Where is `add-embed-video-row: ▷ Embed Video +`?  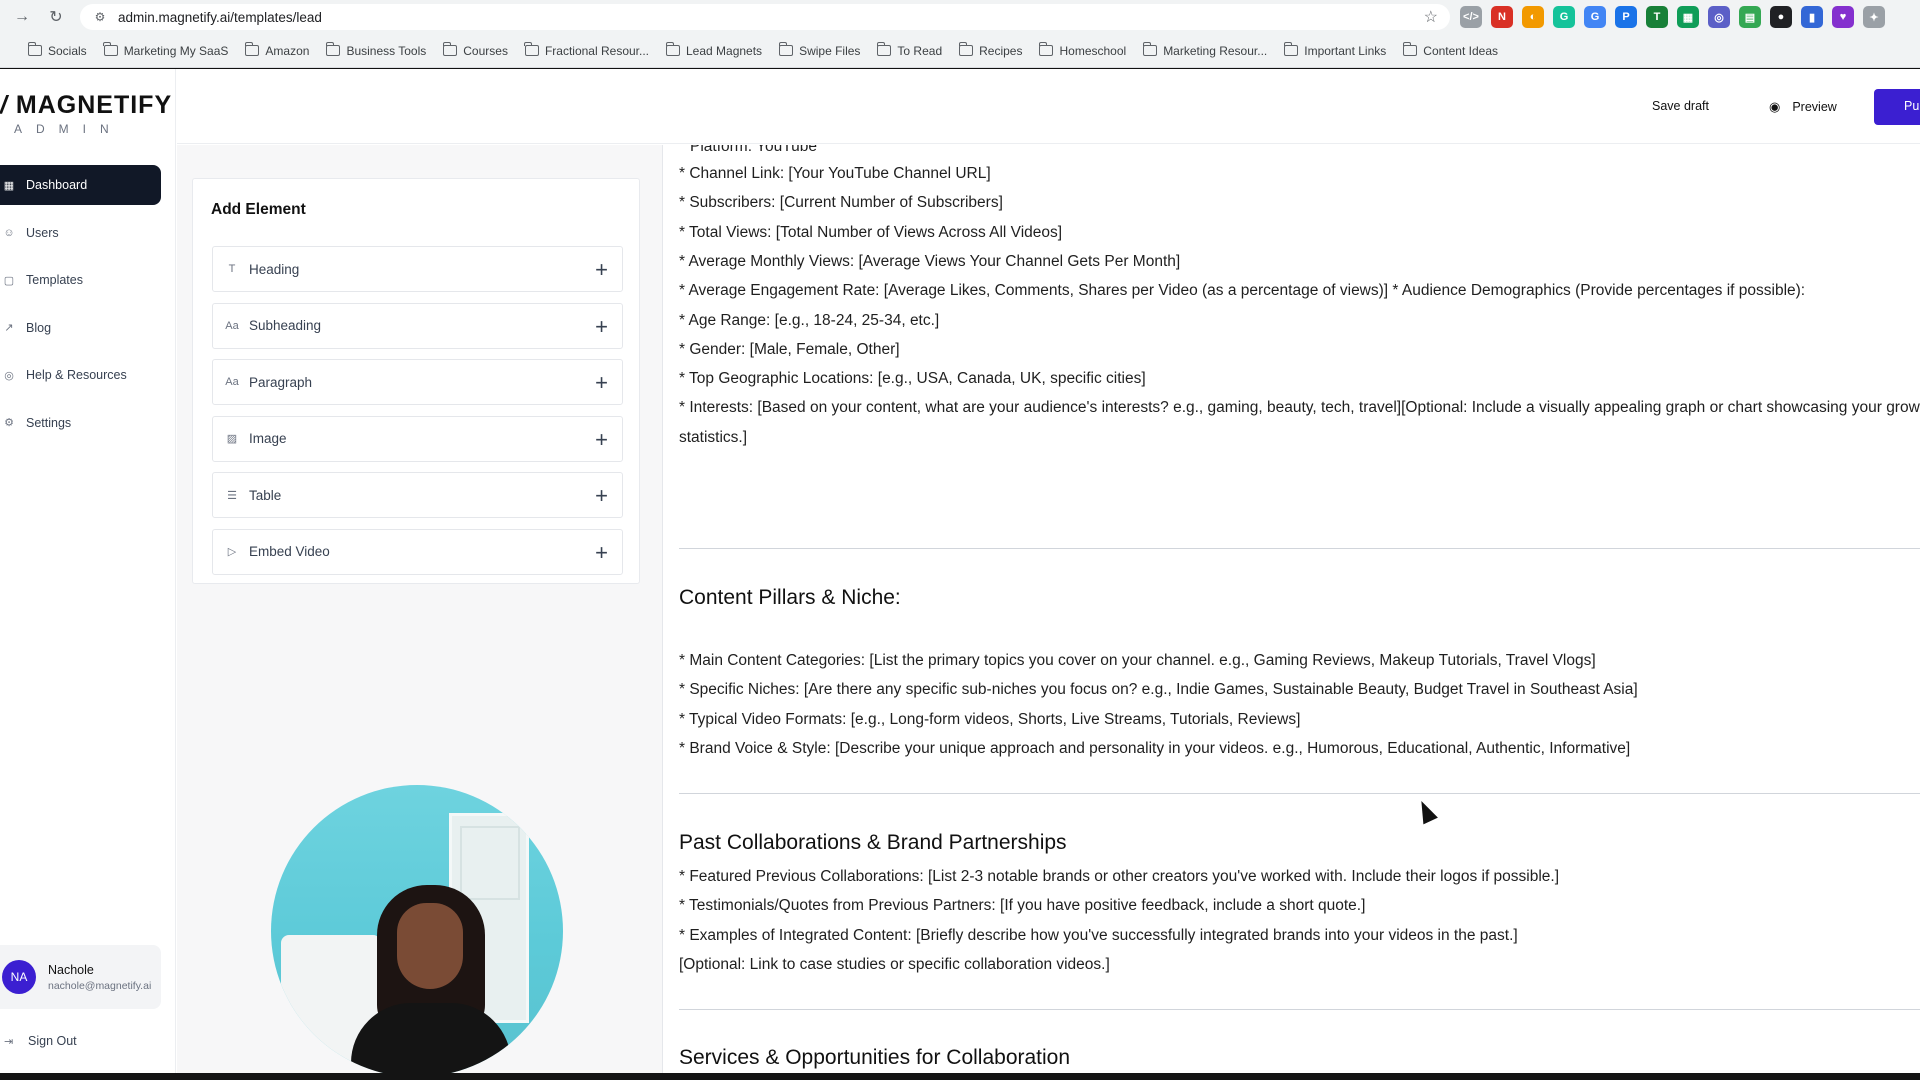
add-embed-video-row: ▷ Embed Video + is located at coordinates (417, 551).